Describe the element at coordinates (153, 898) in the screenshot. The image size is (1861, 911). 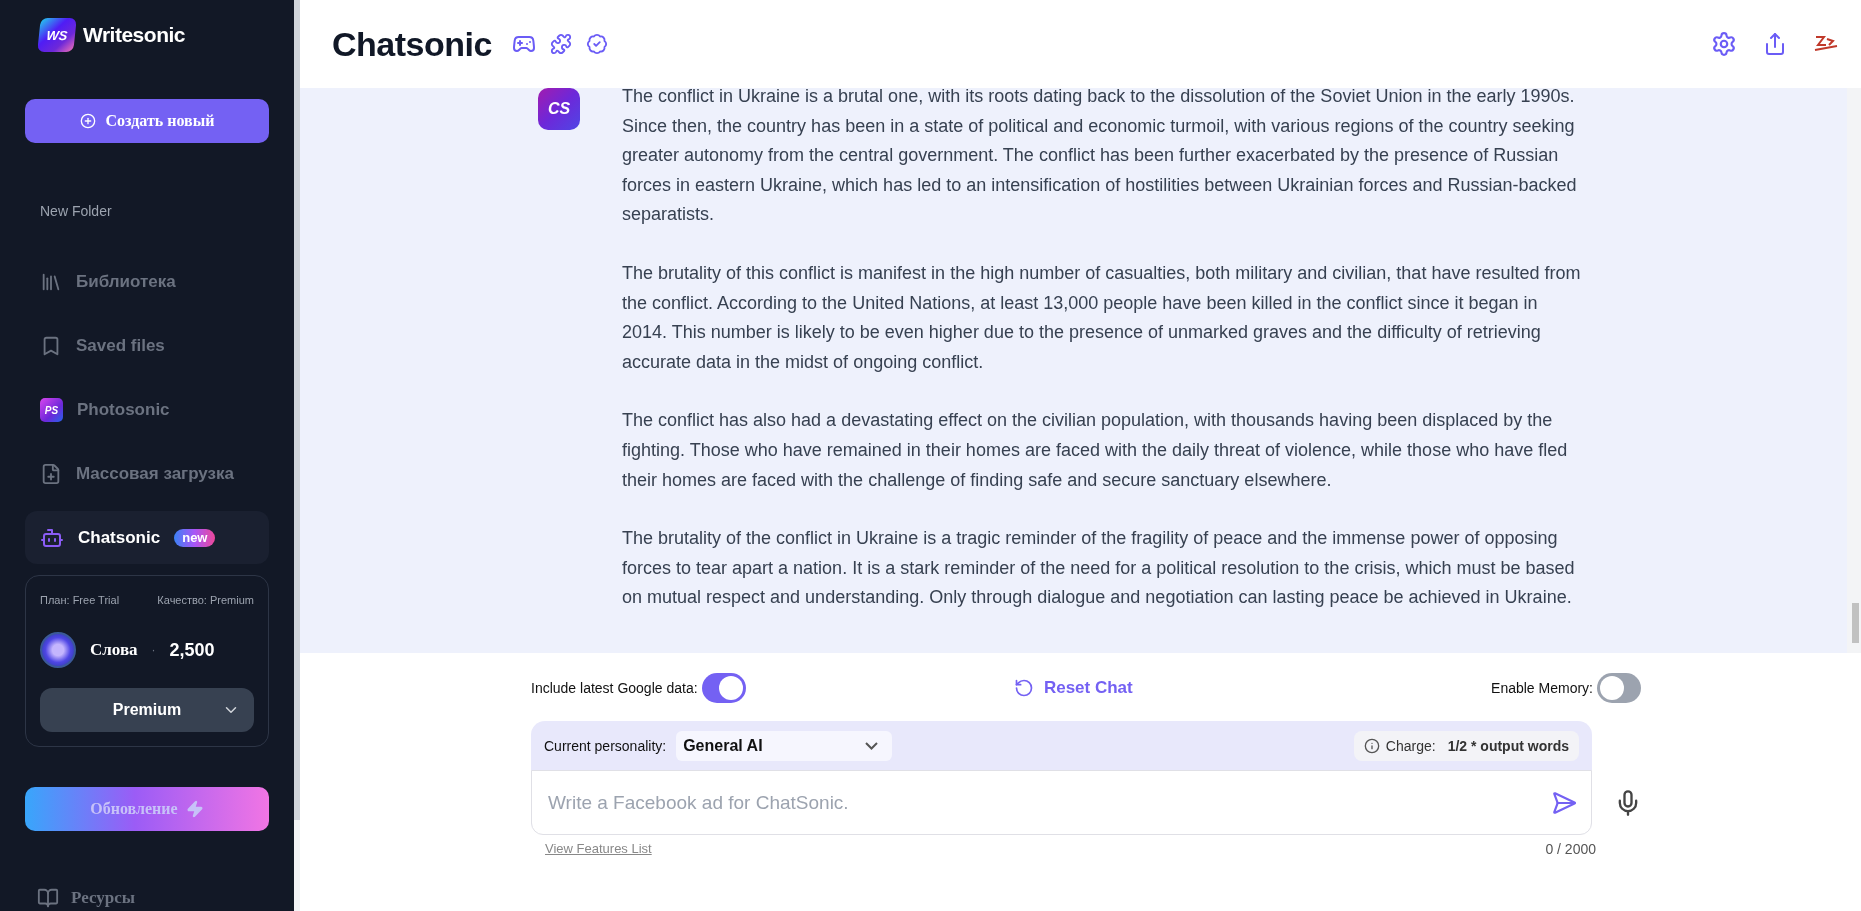
I see `resources-link: Ресурсы` at that location.